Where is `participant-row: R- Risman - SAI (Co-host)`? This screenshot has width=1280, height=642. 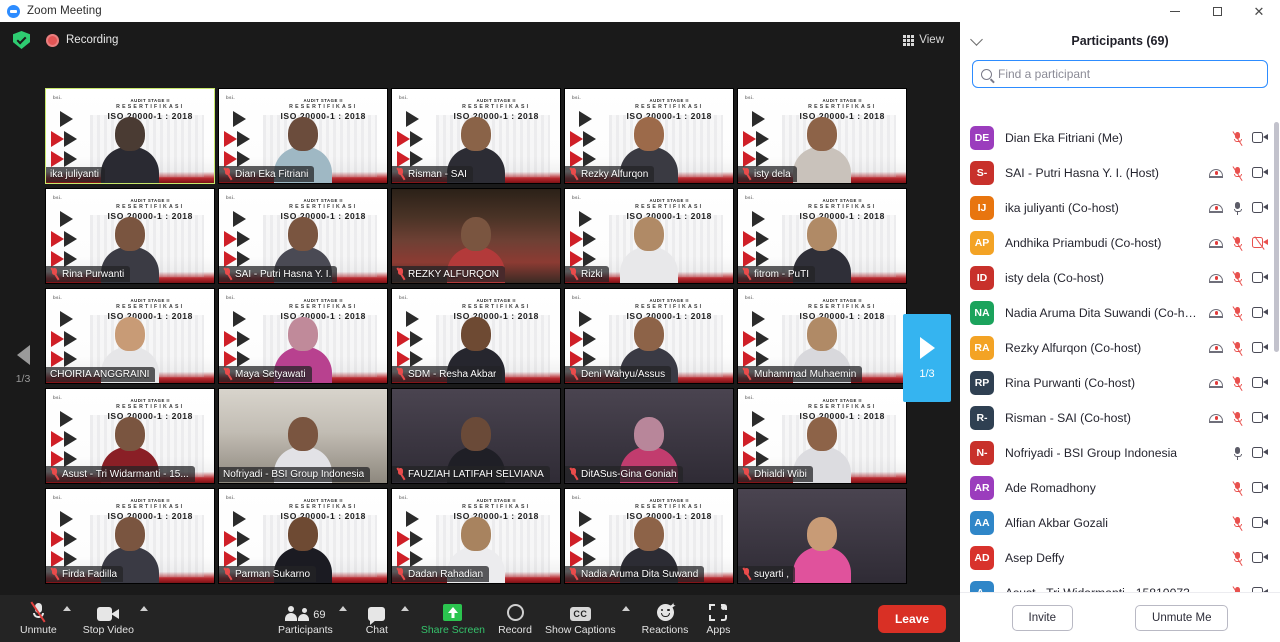
participant-row: R- Risman - SAI (Co-host) is located at coordinates (1120, 417).